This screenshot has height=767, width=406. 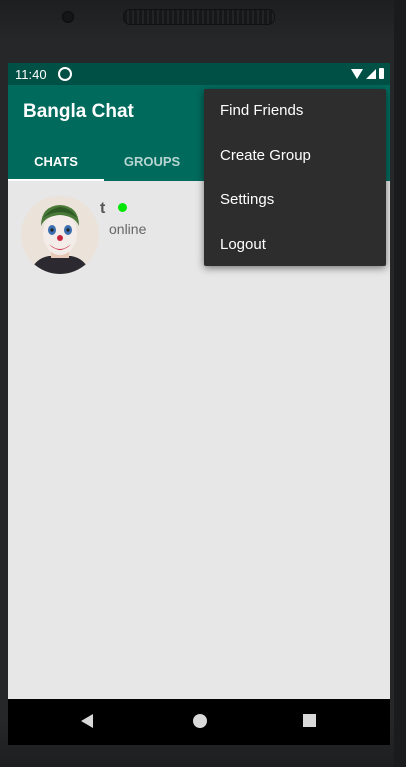 What do you see at coordinates (68, 17) in the screenshot?
I see `front-camera` at bounding box center [68, 17].